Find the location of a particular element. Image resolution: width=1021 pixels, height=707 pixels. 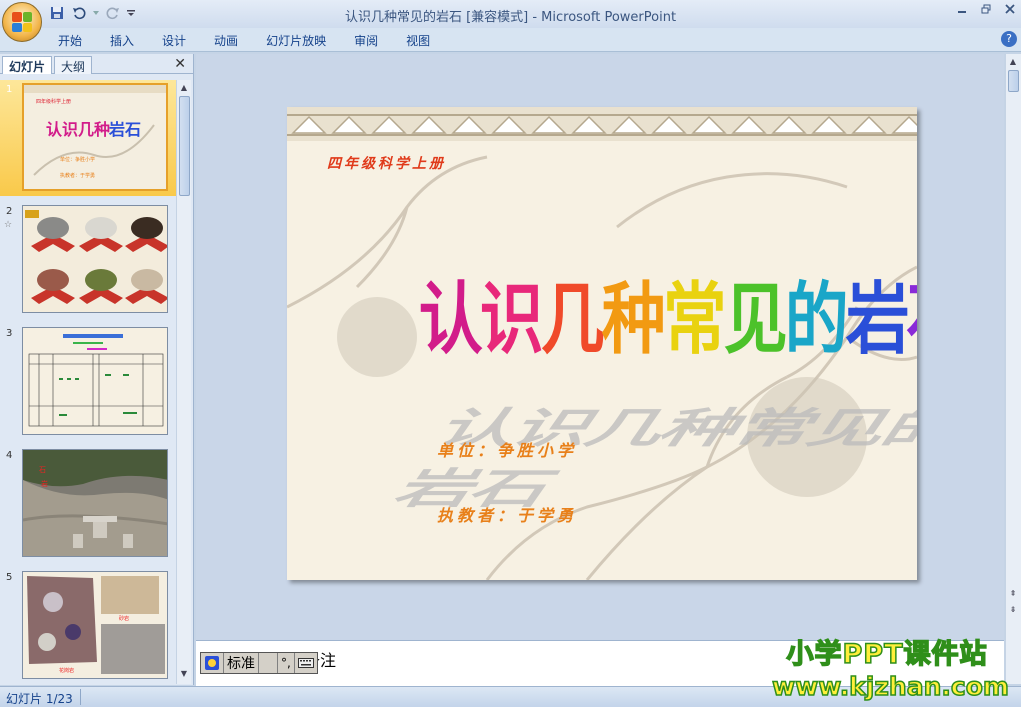

thumbnail-slide-4: 4 石 岩 is located at coordinates (88, 504).